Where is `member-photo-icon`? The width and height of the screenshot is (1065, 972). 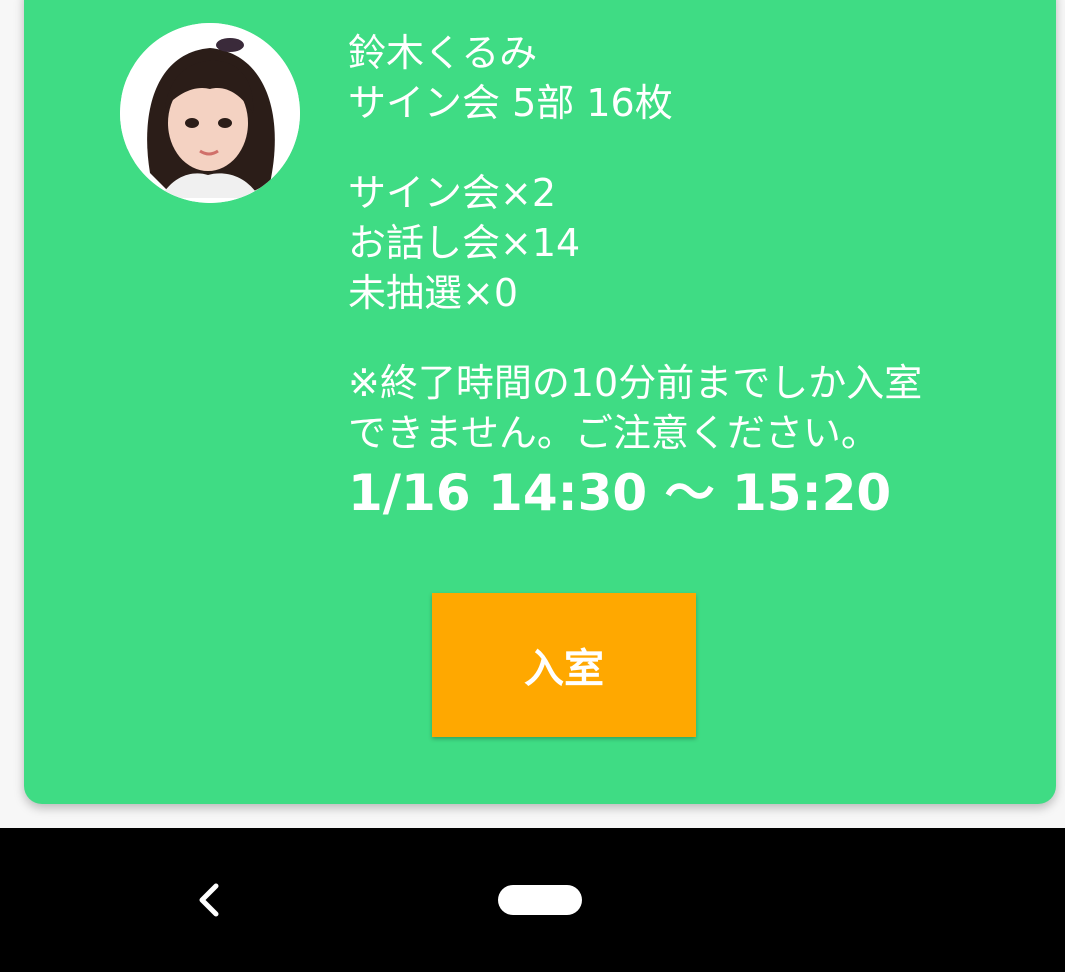 member-photo-icon is located at coordinates (210, 113).